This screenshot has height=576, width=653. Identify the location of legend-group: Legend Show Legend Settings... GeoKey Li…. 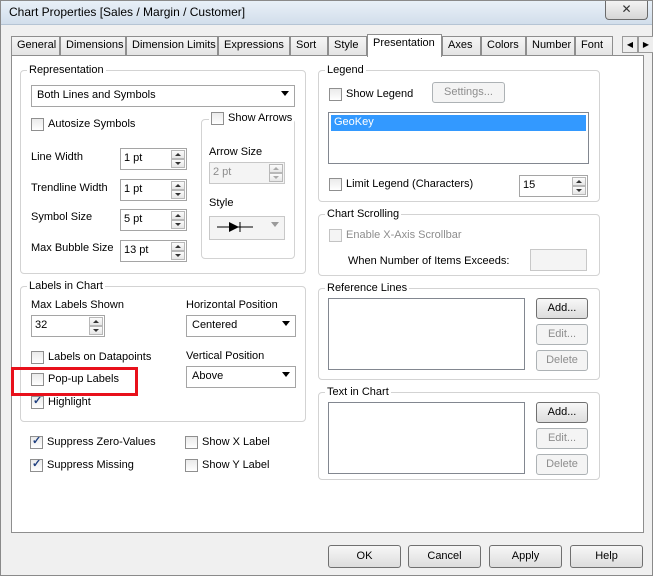
(459, 133).